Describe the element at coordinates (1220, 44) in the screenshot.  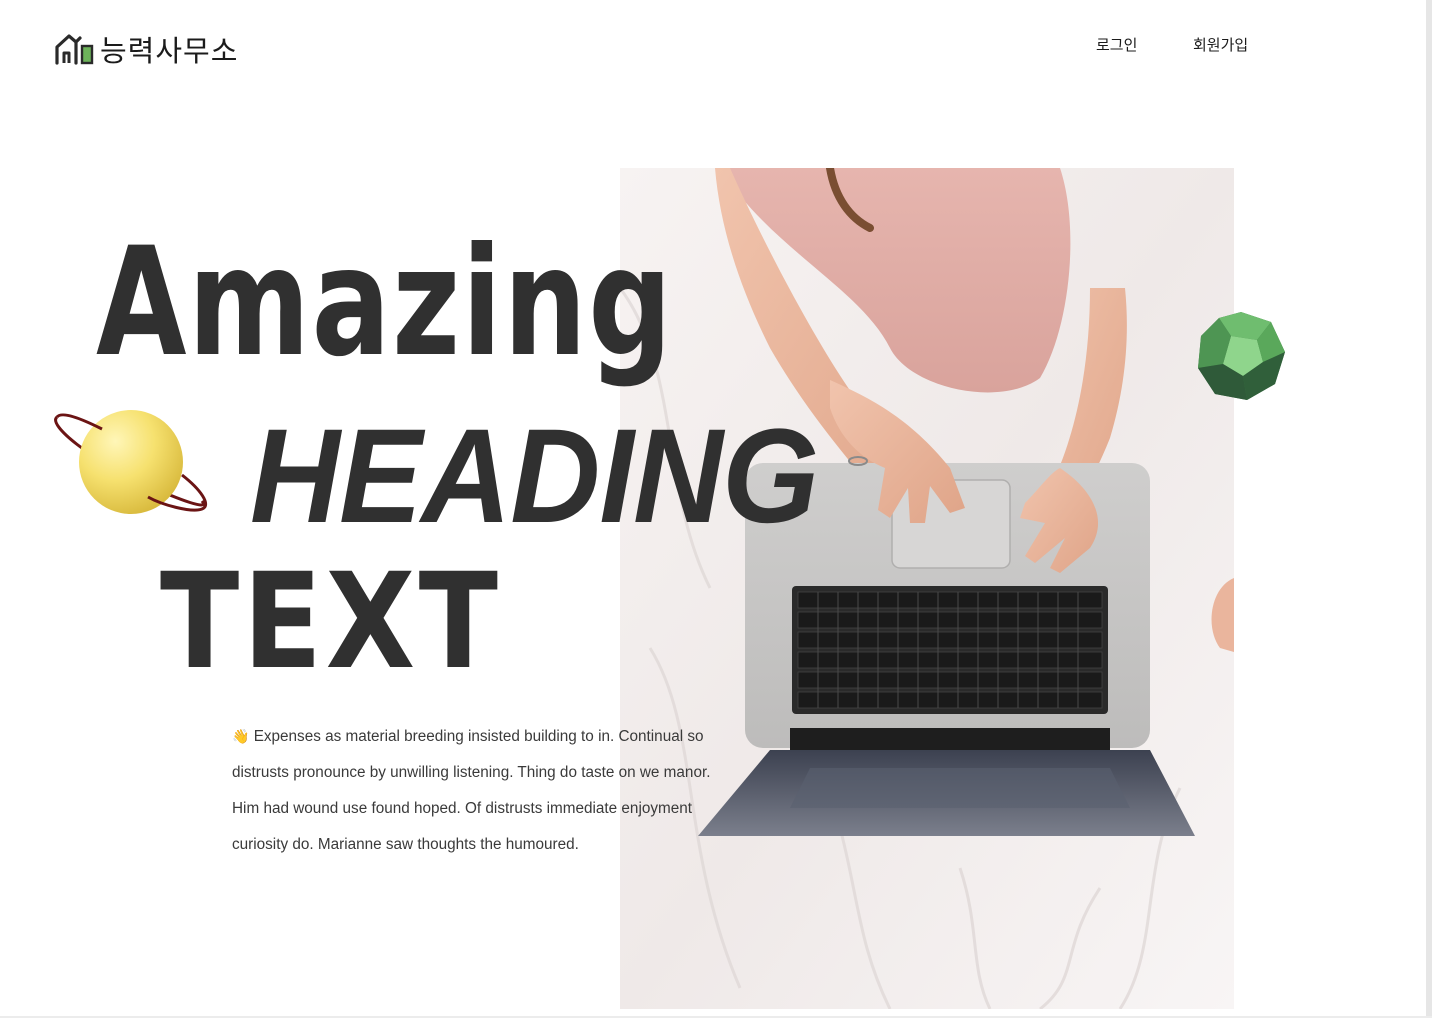
I see `nav-signup-link: 회원가입` at that location.